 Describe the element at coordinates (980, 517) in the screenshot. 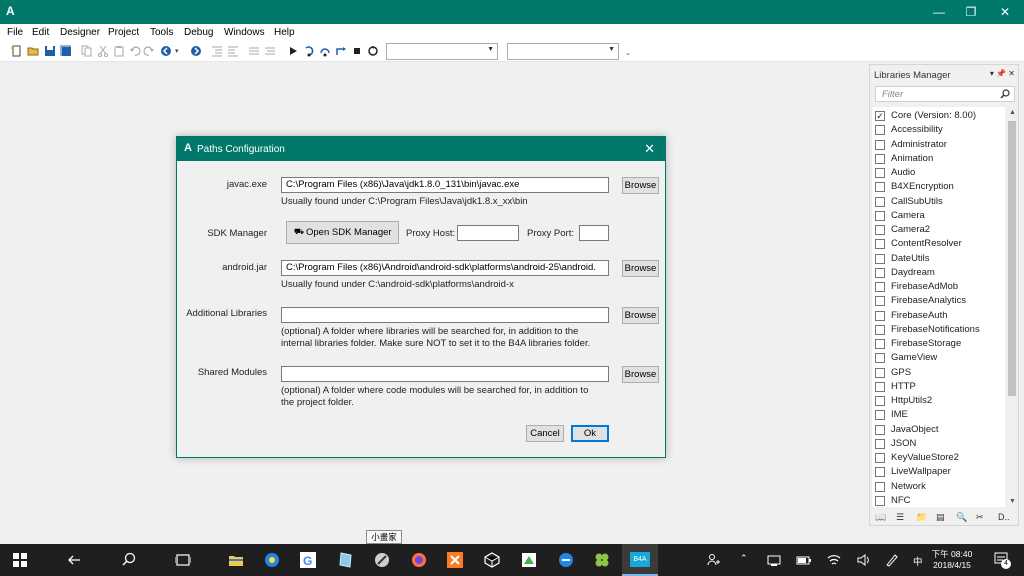

I see `tools-tab-icon: ✂` at that location.